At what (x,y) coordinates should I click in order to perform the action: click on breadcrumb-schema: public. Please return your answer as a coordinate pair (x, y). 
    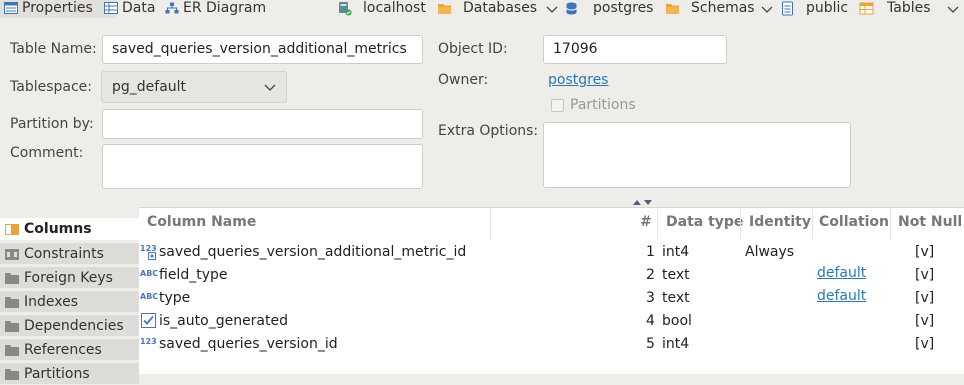
    Looking at the image, I should click on (827, 9).